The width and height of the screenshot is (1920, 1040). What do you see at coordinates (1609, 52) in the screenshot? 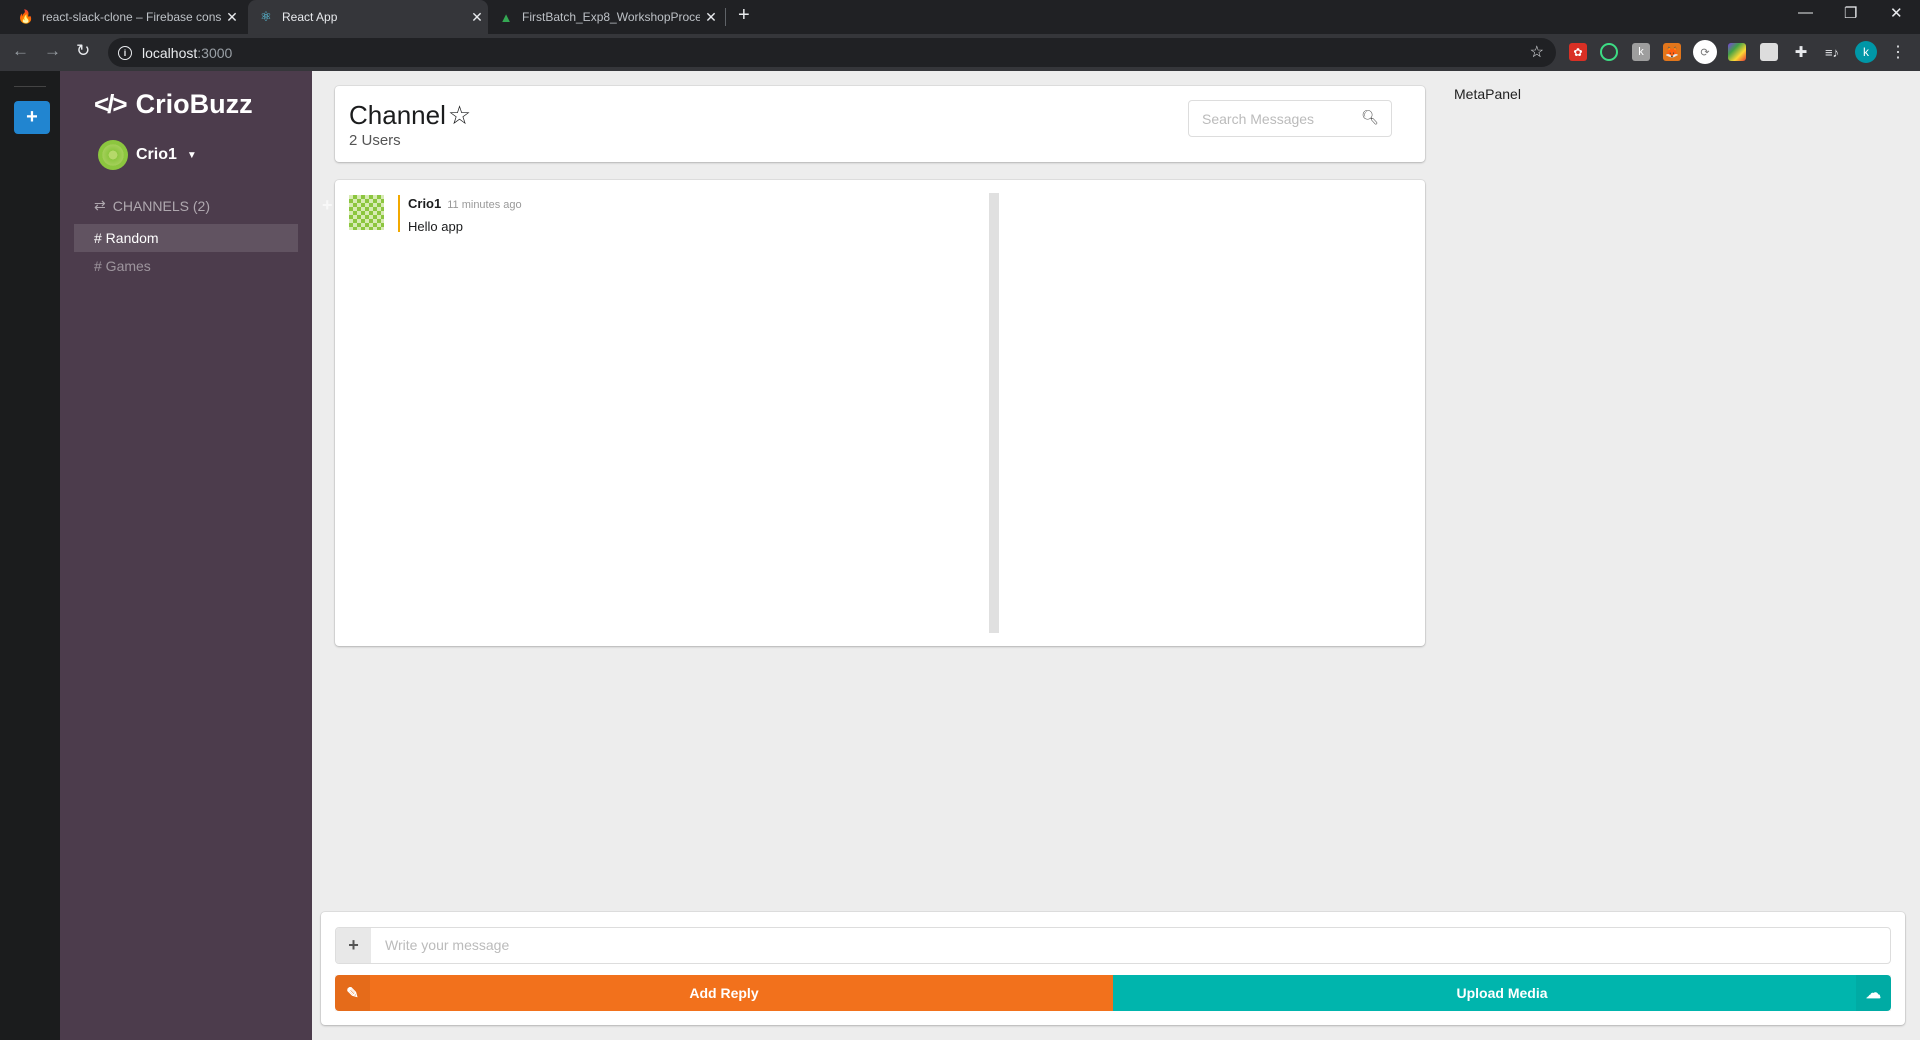
I see `ext-green-ring-icon` at bounding box center [1609, 52].